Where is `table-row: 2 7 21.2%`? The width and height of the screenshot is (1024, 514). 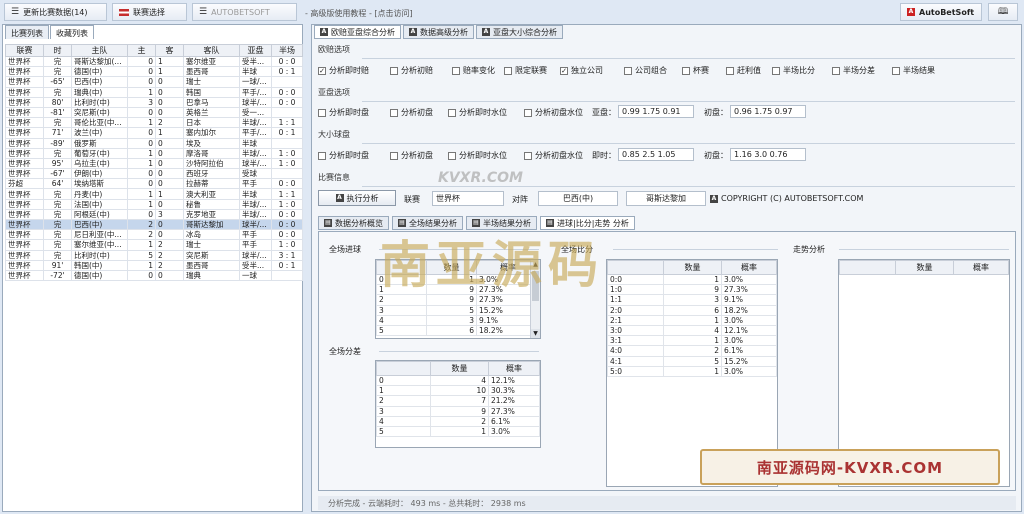 table-row: 2 7 21.2% is located at coordinates (458, 401).